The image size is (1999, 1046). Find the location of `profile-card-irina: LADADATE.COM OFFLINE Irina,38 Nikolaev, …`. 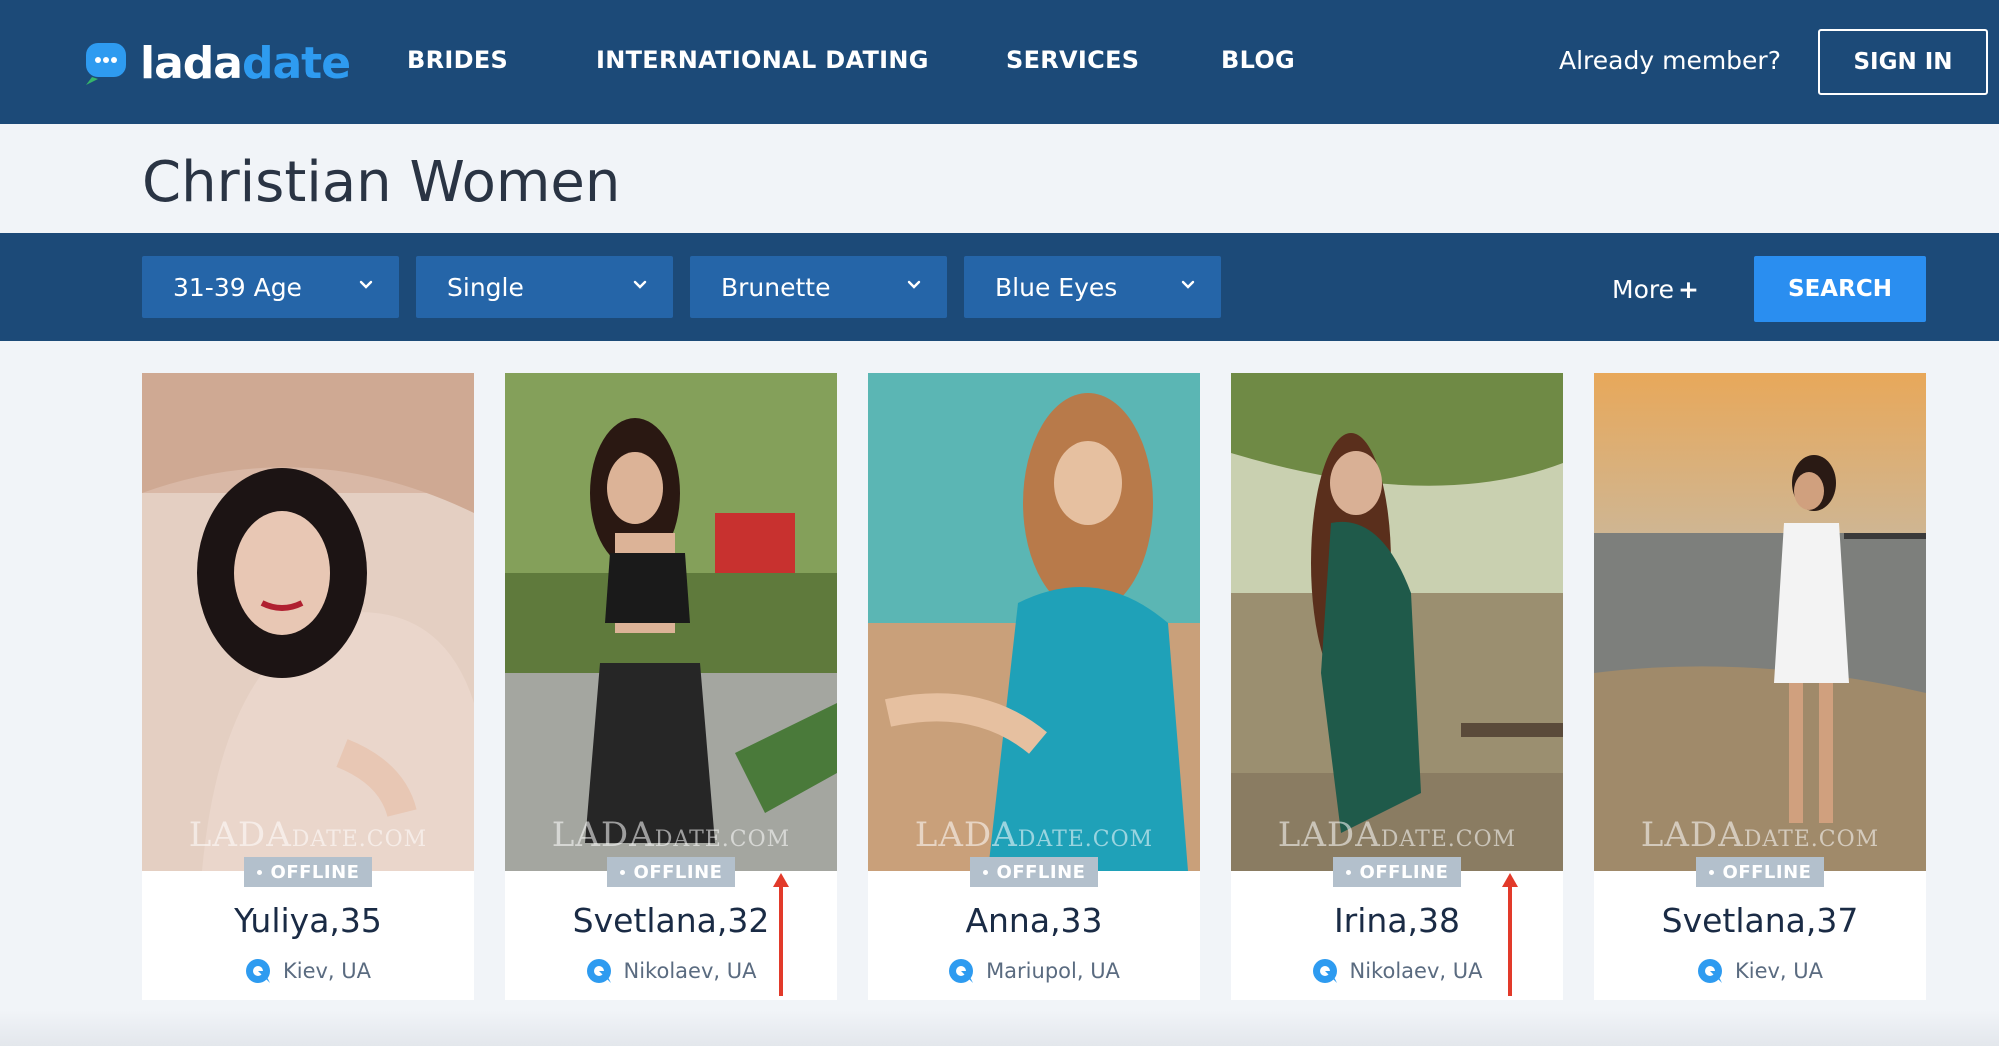

profile-card-irina: LADADATE.COM OFFLINE Irina,38 Nikolaev, … is located at coordinates (1397, 686).